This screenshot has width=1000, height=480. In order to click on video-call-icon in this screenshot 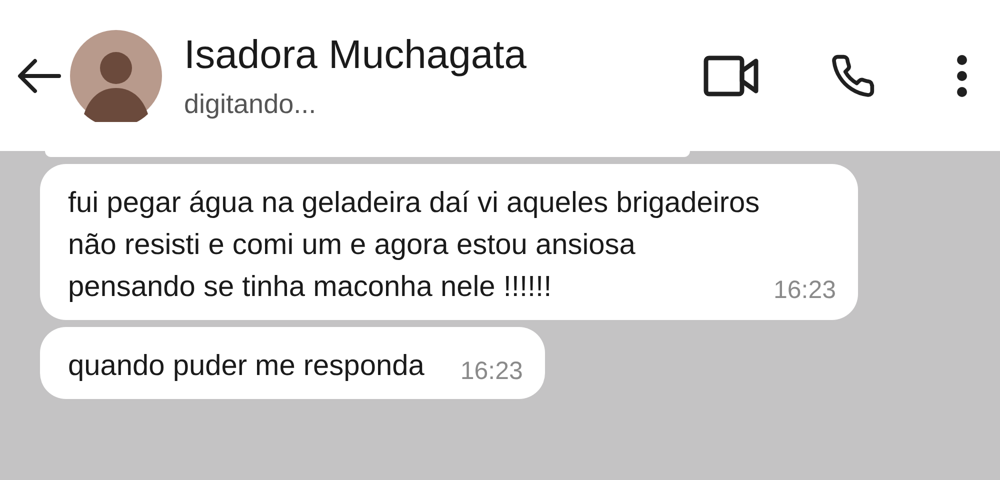, I will do `click(731, 76)`.